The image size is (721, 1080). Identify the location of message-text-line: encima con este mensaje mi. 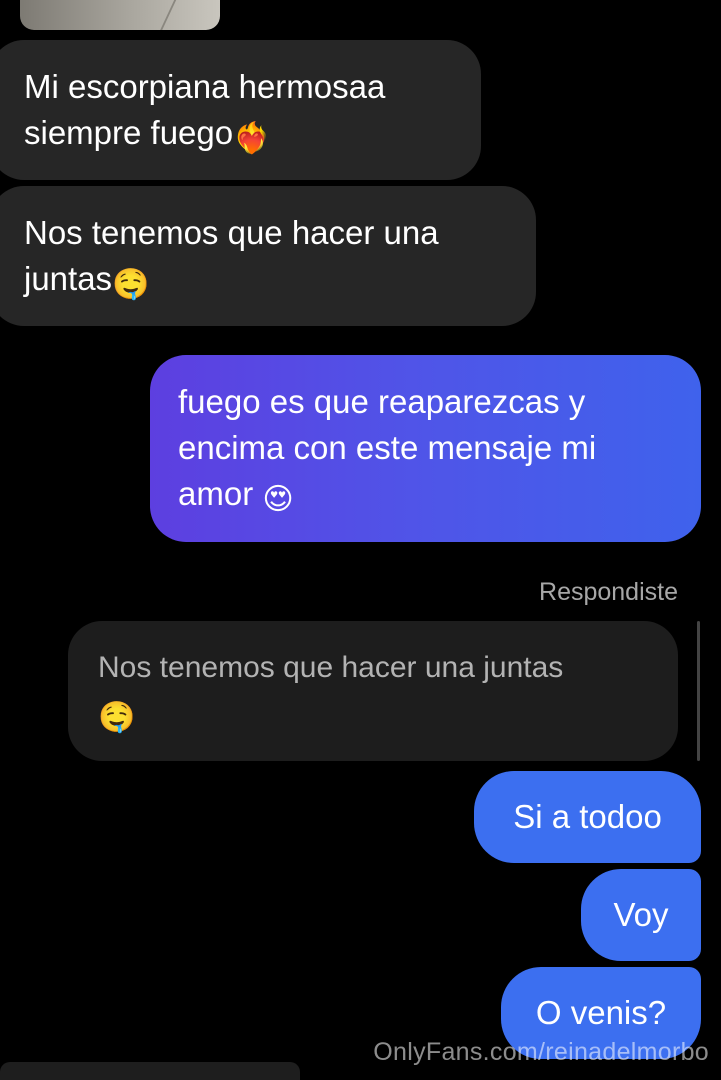
(387, 447).